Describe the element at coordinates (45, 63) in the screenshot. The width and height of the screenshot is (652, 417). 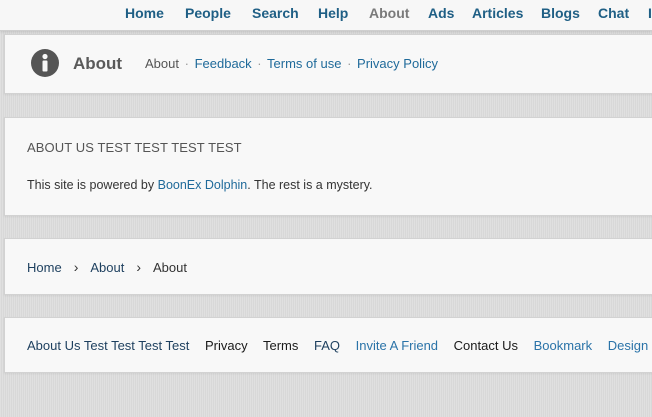
I see `info-icon` at that location.